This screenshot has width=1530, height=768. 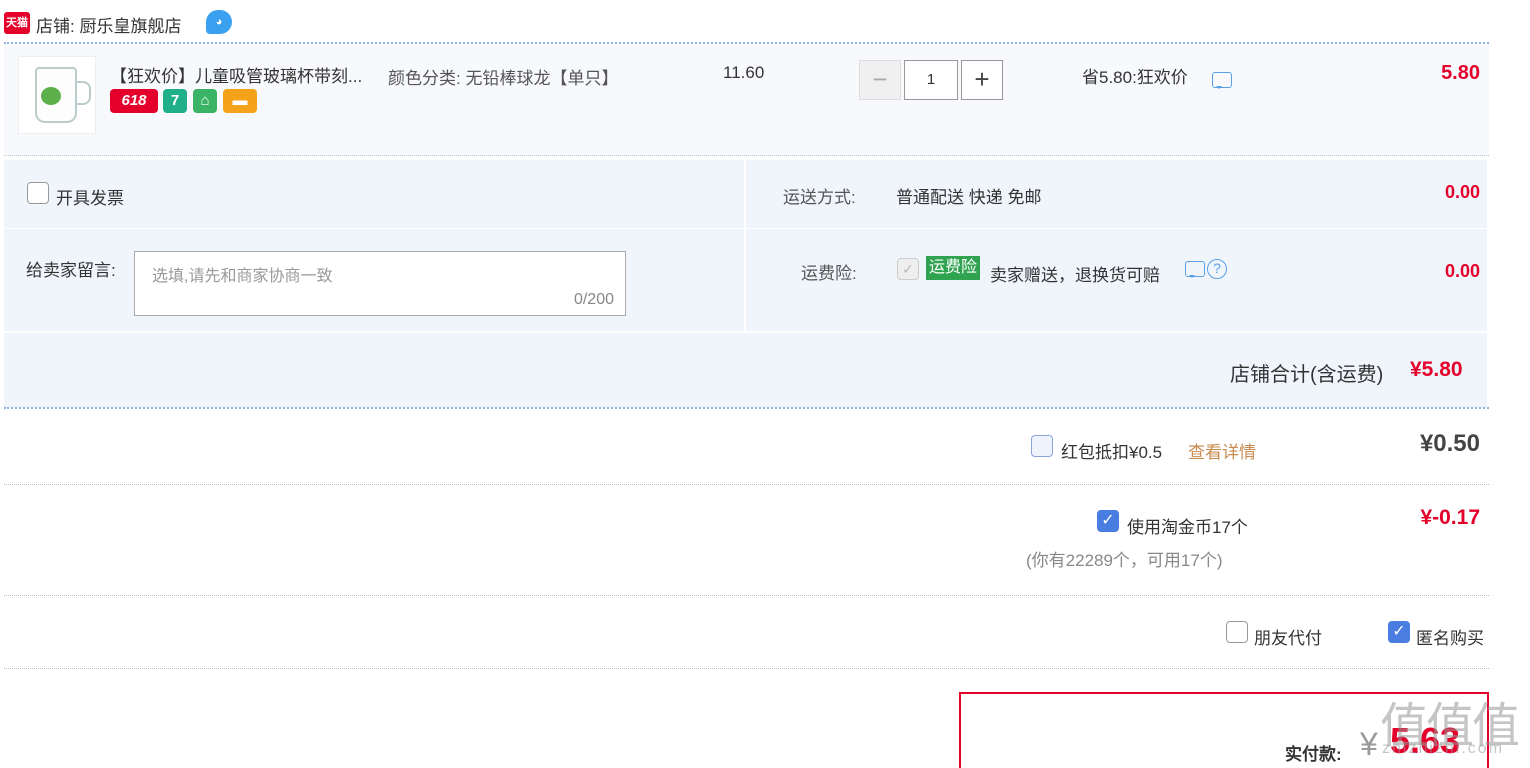 What do you see at coordinates (819, 197) in the screenshot?
I see `shipping-label: 运送方式:` at bounding box center [819, 197].